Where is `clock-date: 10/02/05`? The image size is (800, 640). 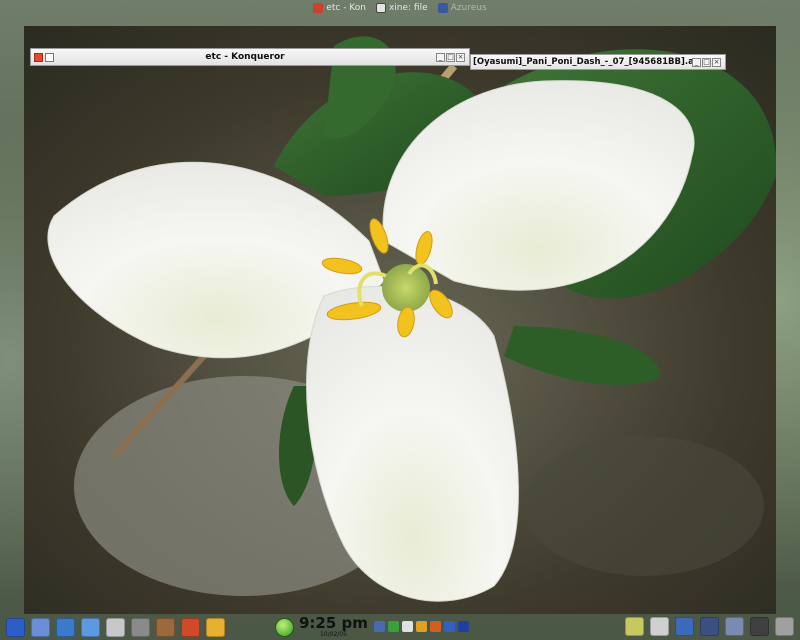
clock-date: 10/02/05 is located at coordinates (333, 634).